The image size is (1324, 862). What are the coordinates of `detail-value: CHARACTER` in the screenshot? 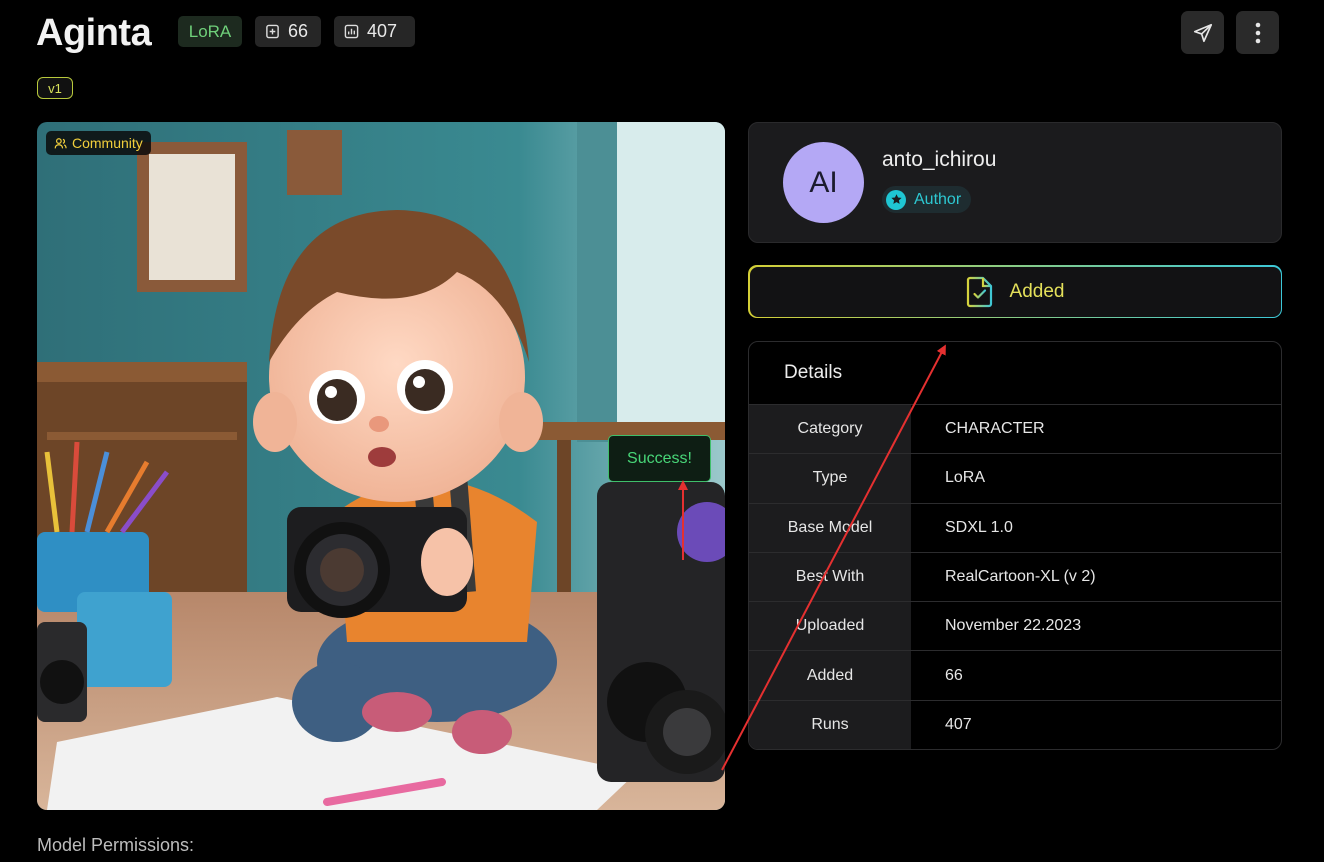 It's located at (995, 429).